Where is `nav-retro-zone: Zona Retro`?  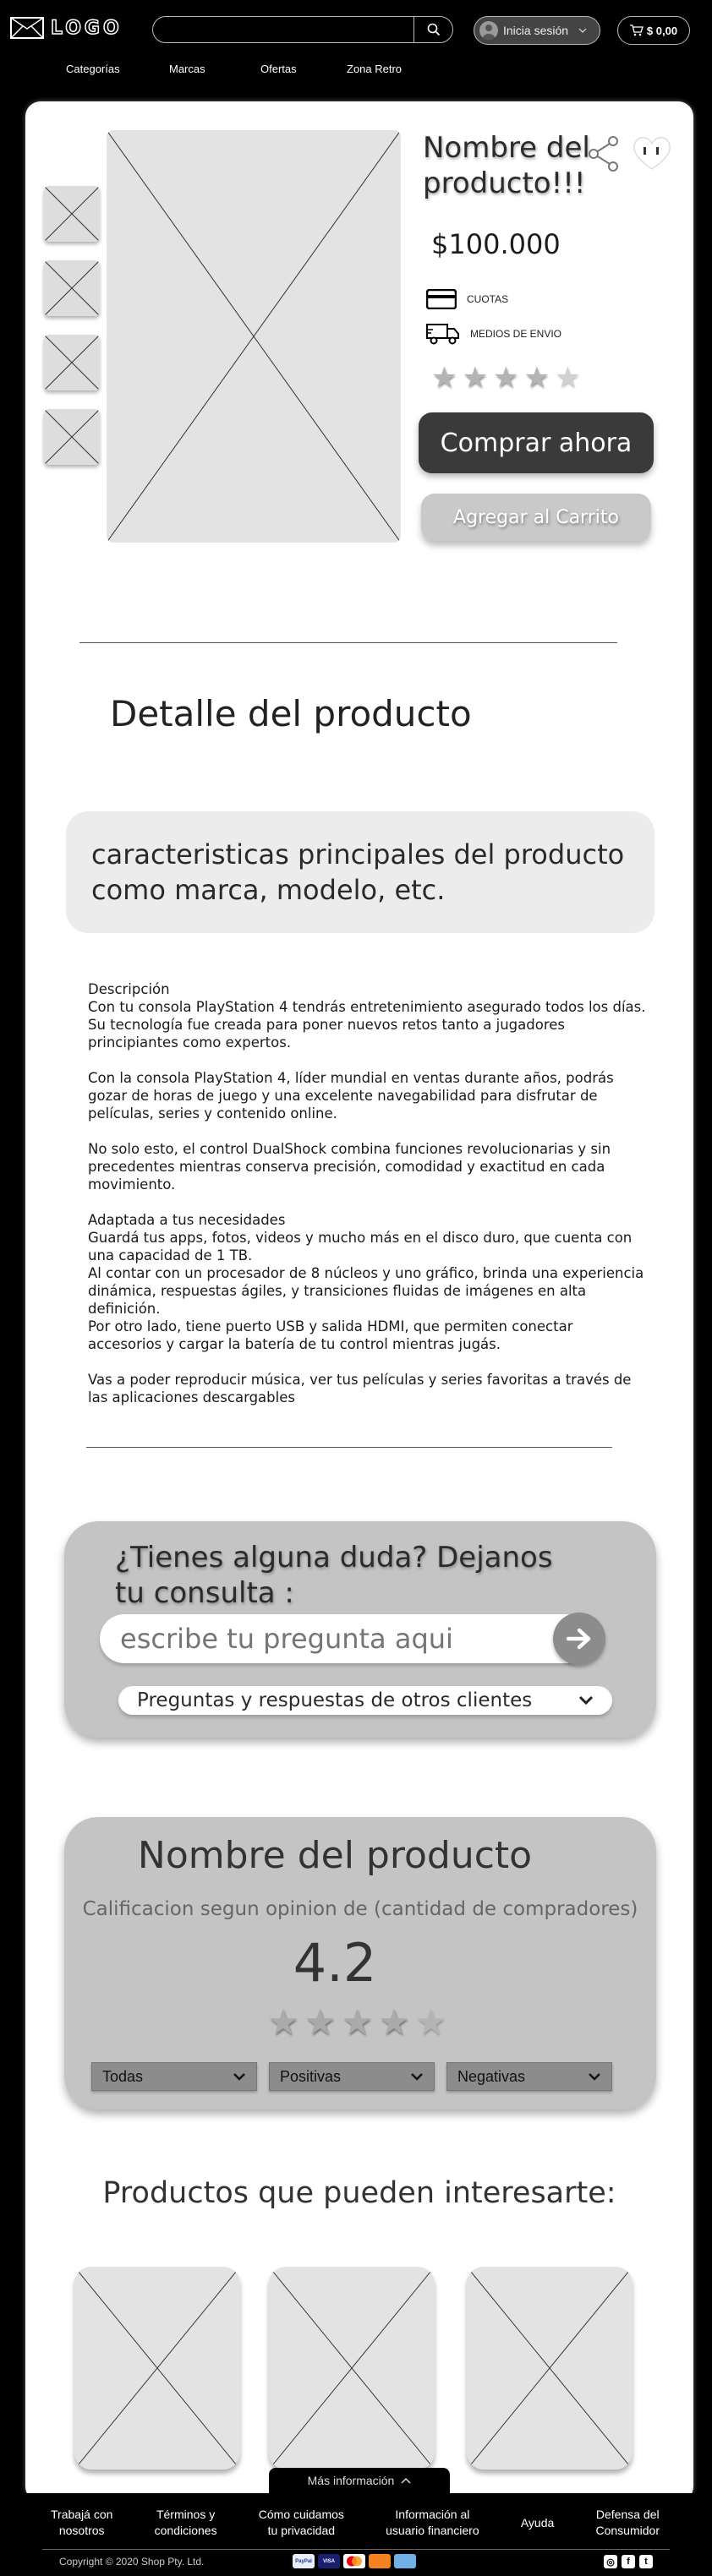 nav-retro-zone: Zona Retro is located at coordinates (389, 69).